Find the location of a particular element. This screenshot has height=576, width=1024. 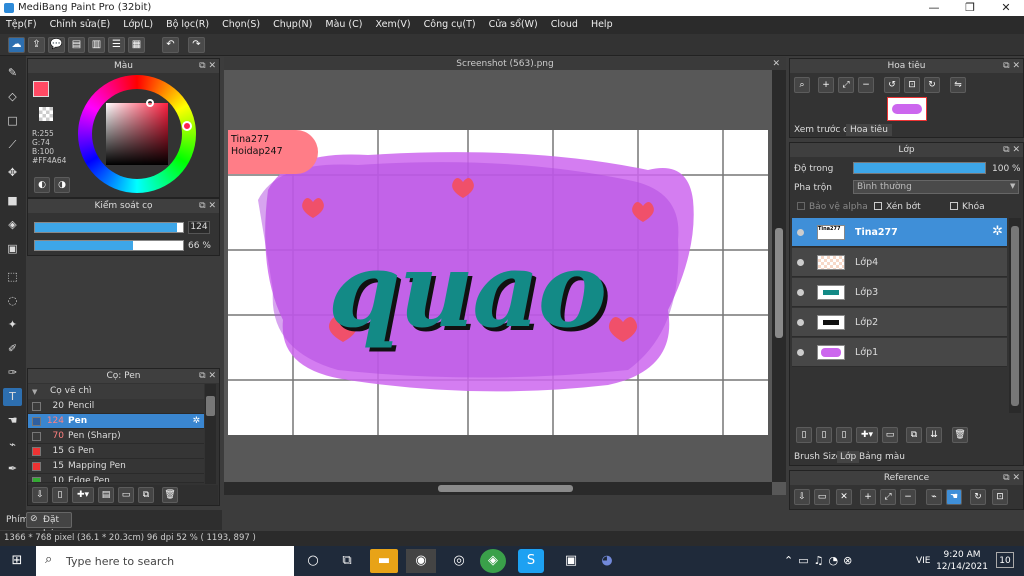

ref-close-icon: ✕ is located at coordinates (844, 497).